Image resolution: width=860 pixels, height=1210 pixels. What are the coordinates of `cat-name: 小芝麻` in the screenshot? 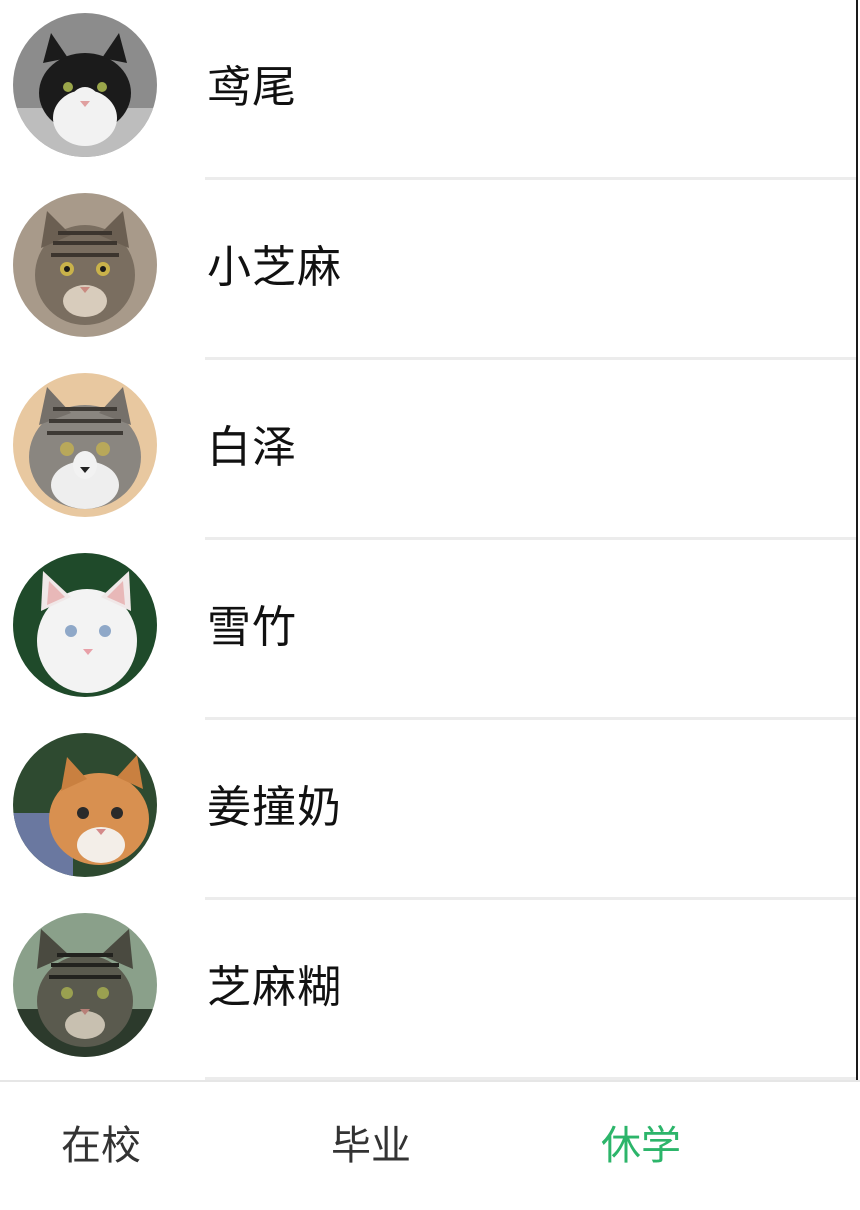 It's located at (274, 267).